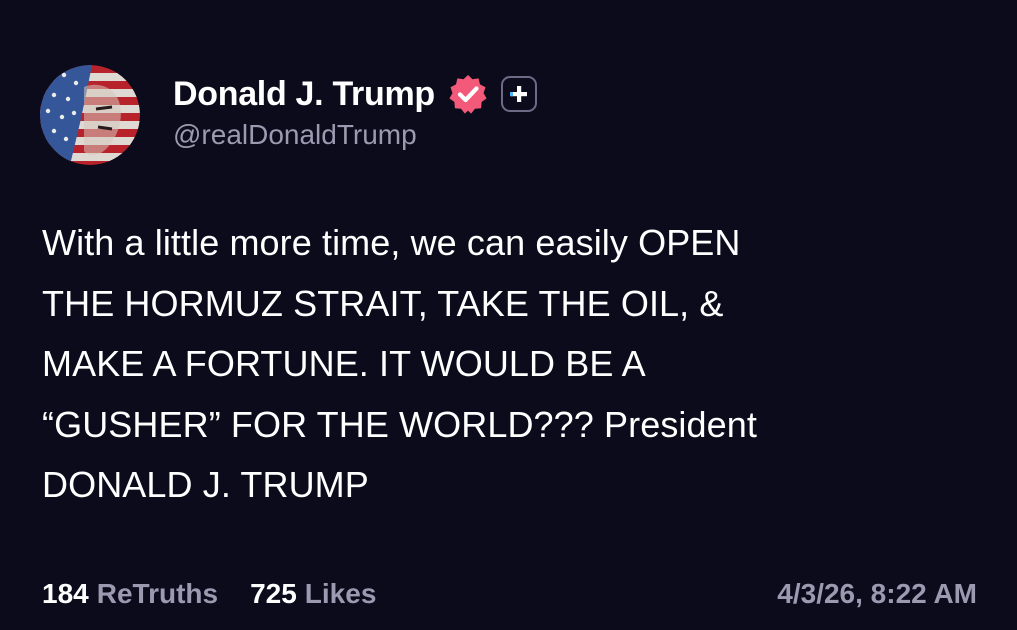 The height and width of the screenshot is (630, 1017). I want to click on retruths-label: ReTruths, so click(157, 593).